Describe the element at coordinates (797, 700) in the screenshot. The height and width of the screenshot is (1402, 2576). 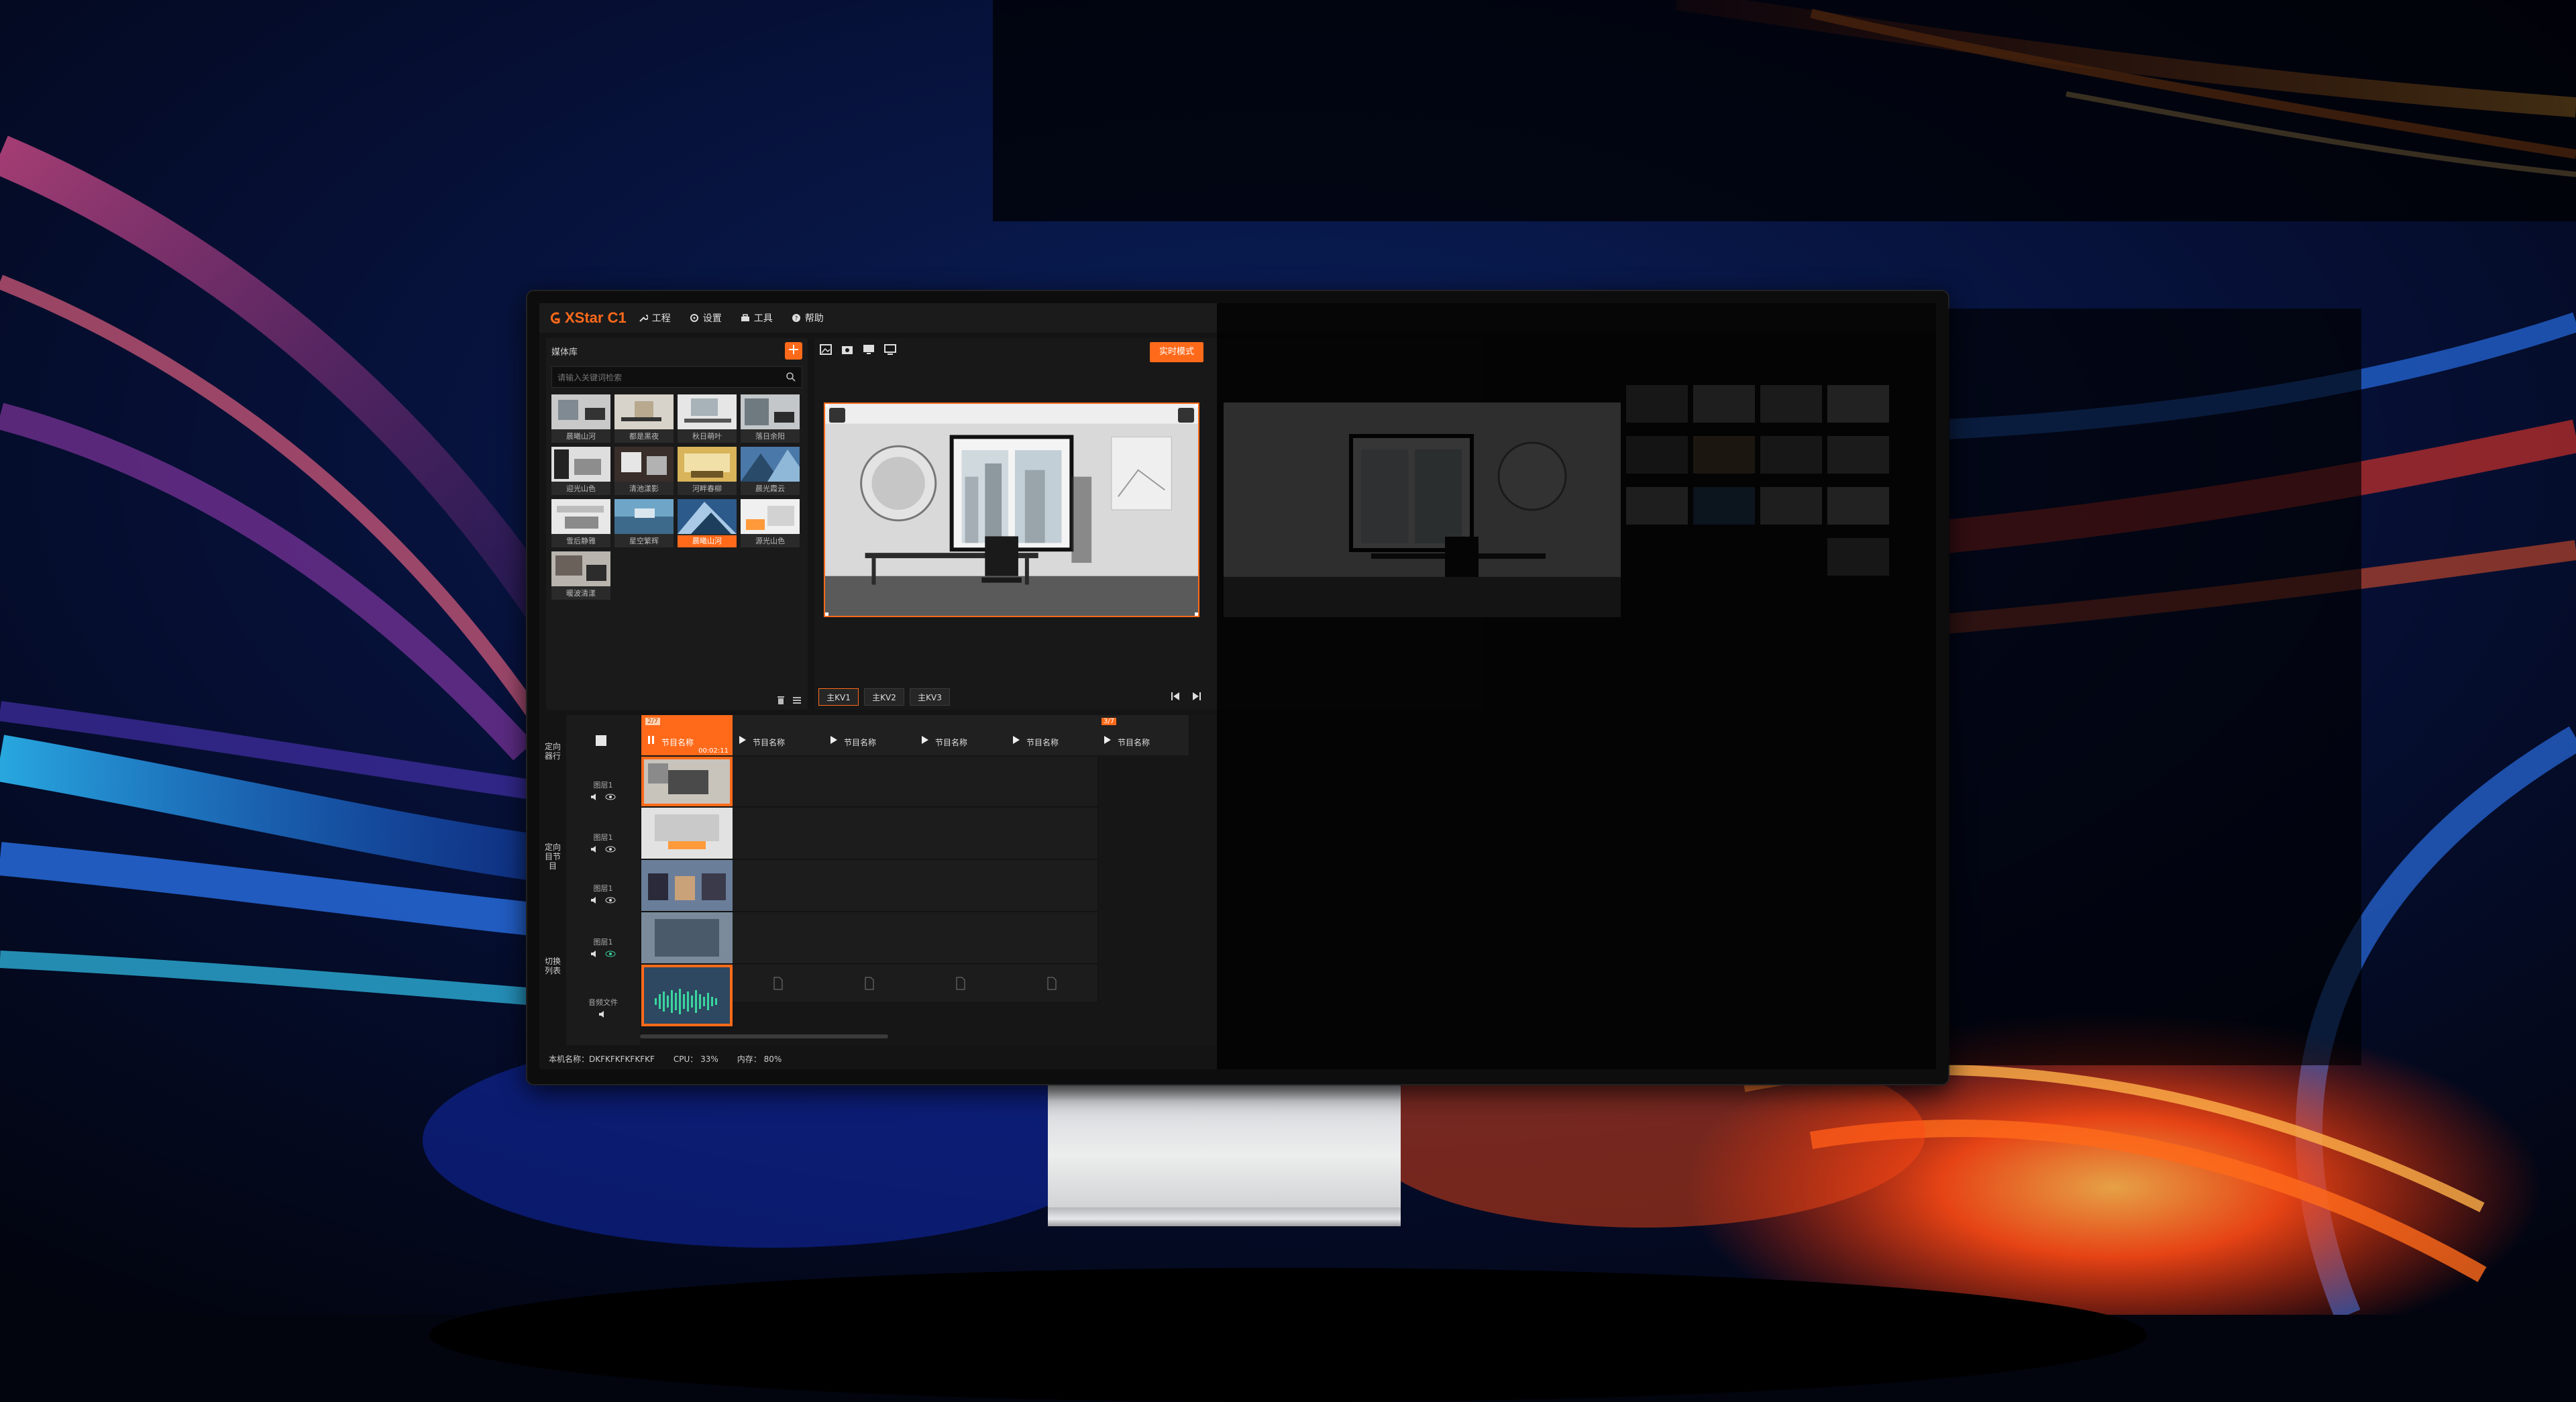
I see `list-view-icon` at that location.